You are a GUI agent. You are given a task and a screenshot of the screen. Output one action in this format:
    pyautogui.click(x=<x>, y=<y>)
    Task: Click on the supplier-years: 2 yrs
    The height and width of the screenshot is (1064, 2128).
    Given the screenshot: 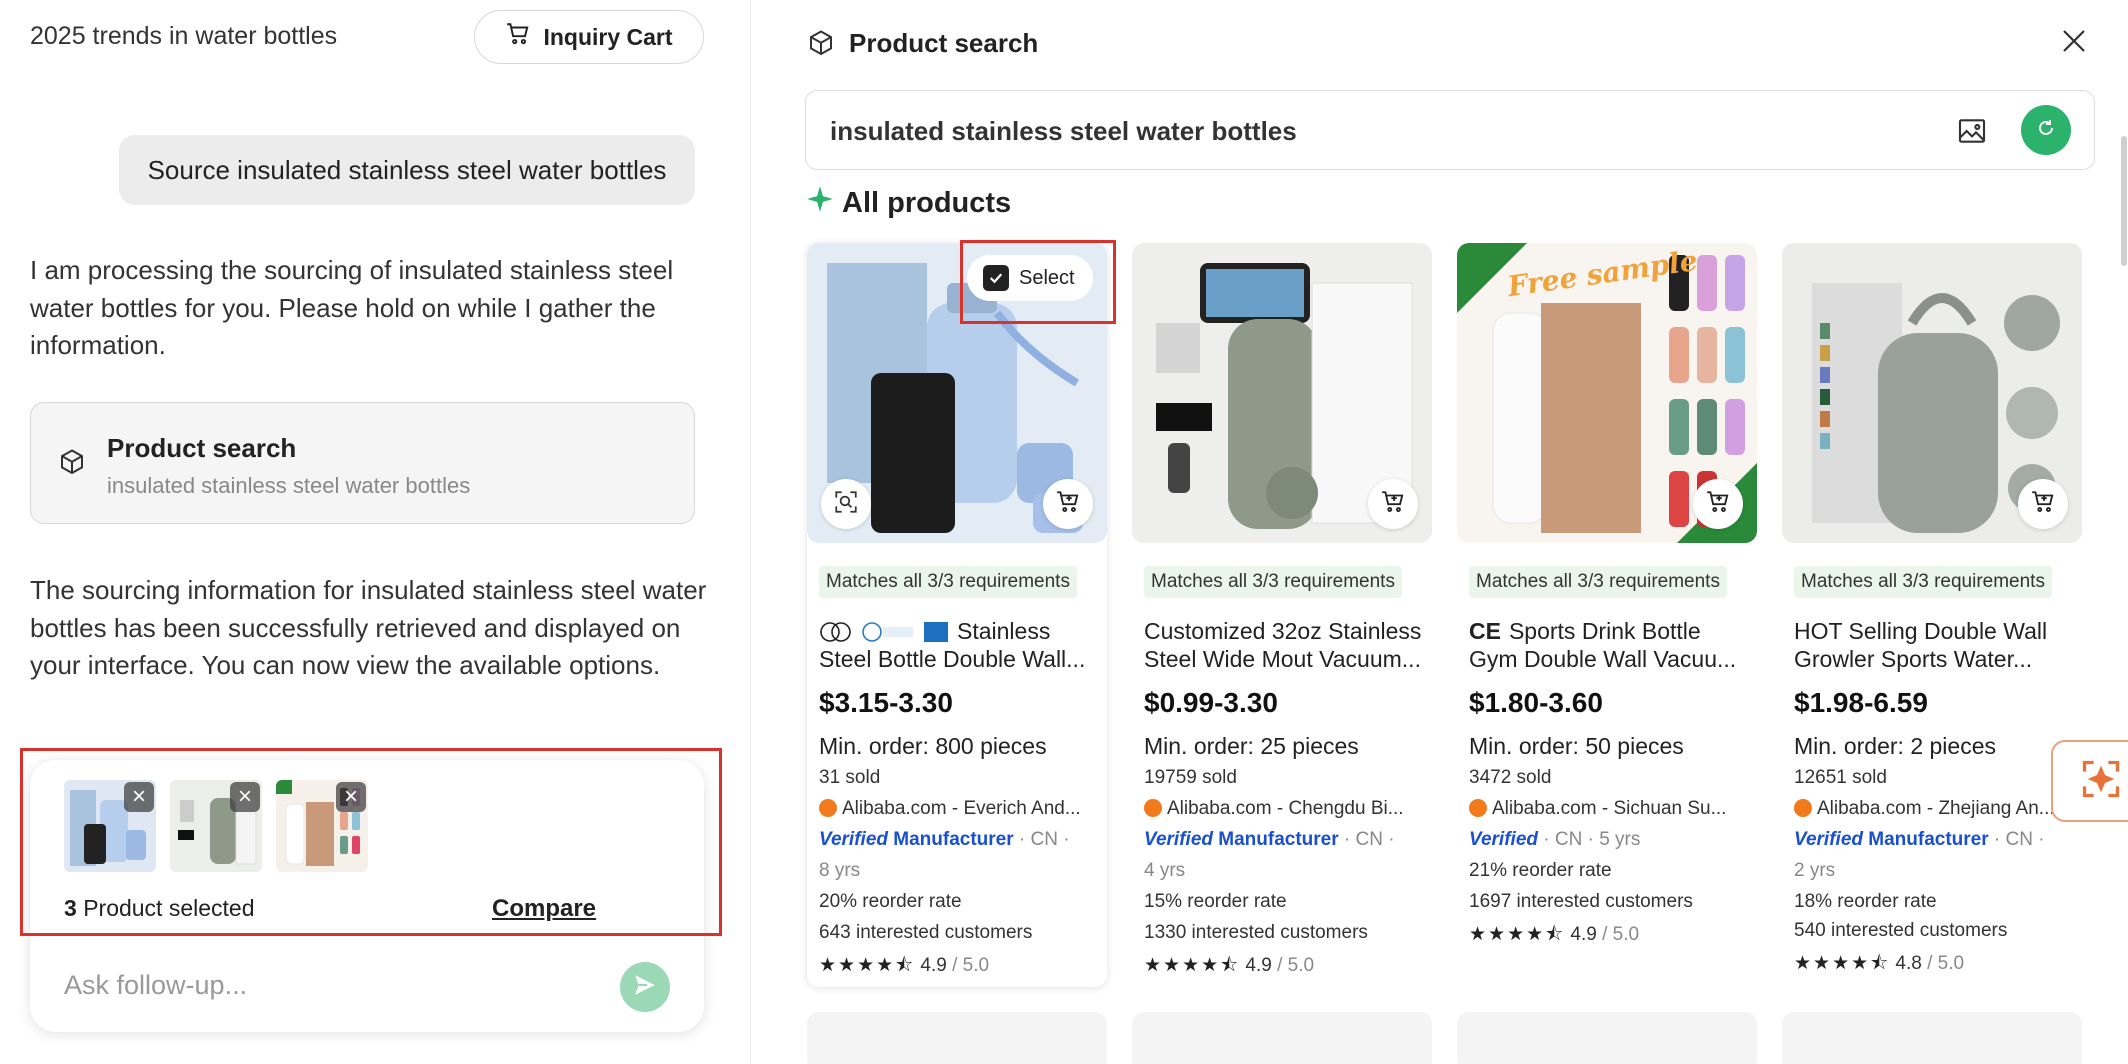 What is the action you would take?
    pyautogui.click(x=1815, y=870)
    